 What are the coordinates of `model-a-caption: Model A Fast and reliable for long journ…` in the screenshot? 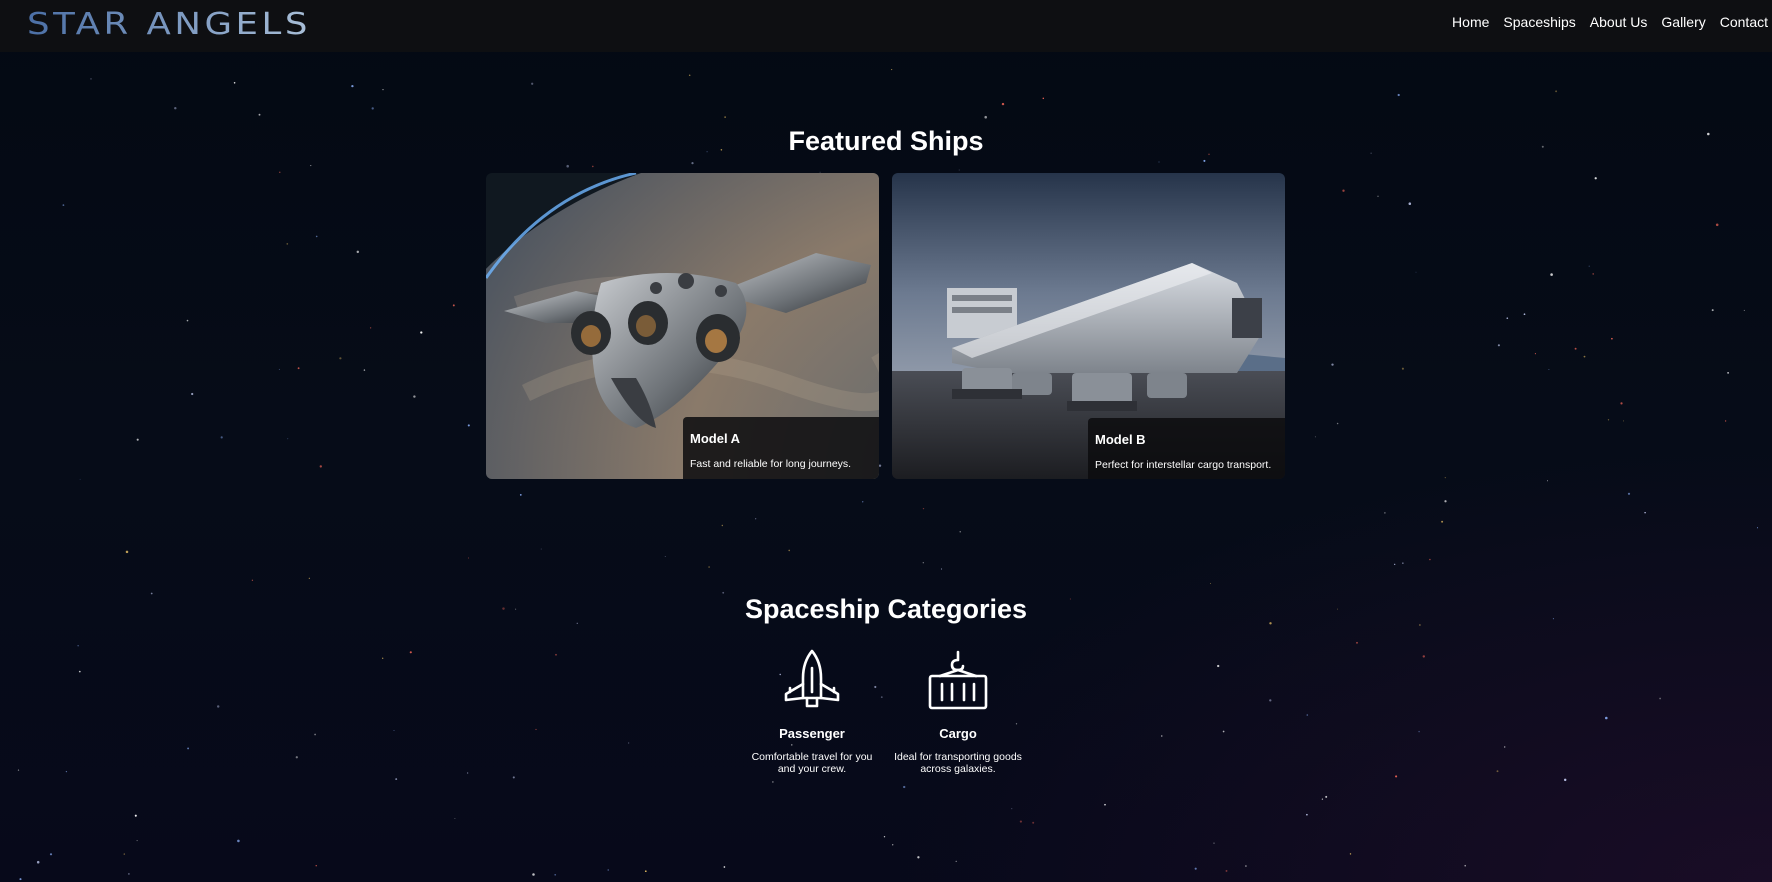 It's located at (781, 448).